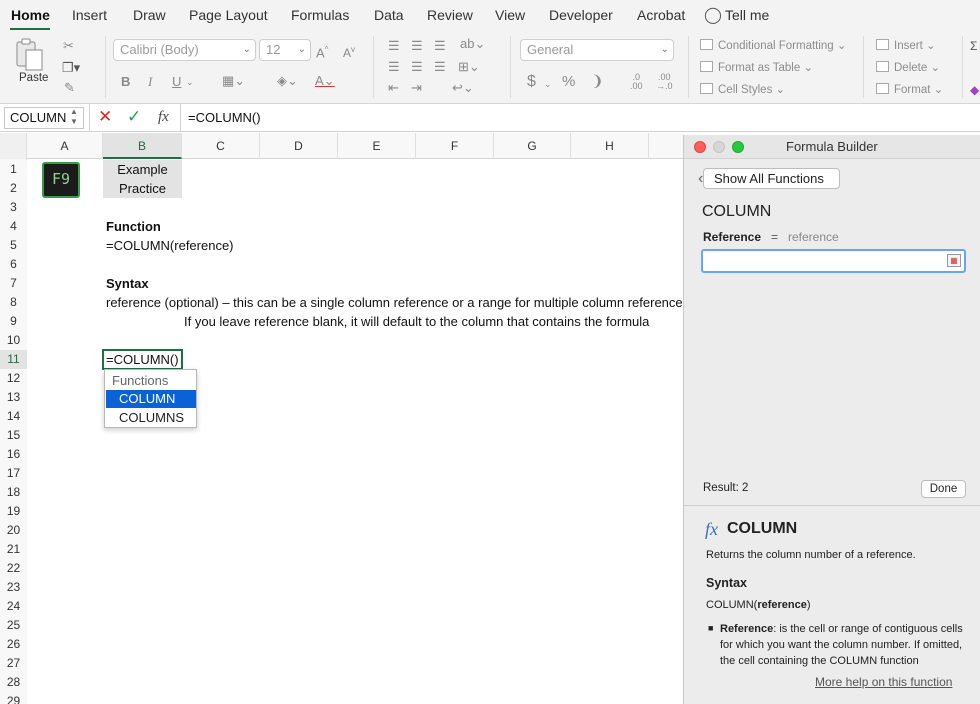  Describe the element at coordinates (134, 117) in the screenshot. I see `confirm-icon: ✓` at that location.